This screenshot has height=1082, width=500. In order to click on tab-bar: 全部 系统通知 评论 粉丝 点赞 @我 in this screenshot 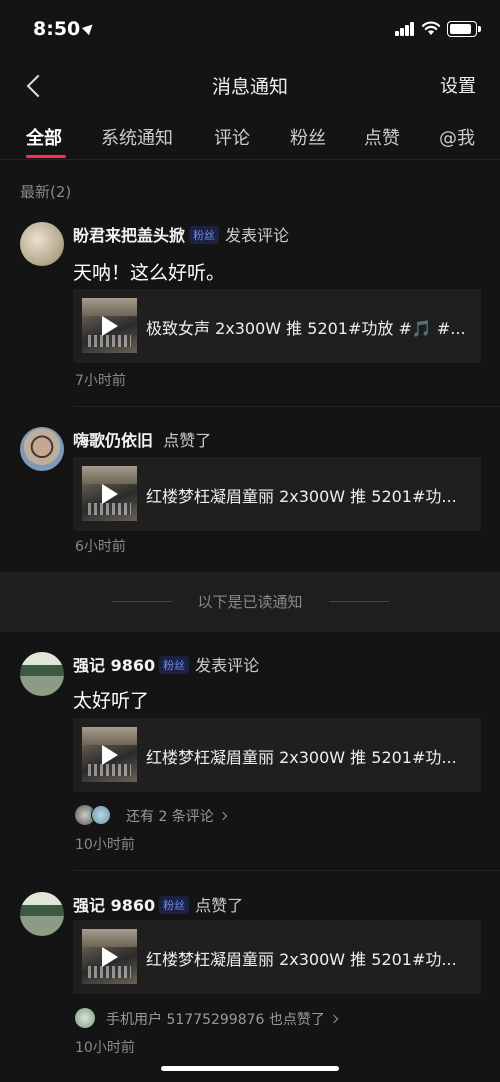, I will do `click(250, 137)`.